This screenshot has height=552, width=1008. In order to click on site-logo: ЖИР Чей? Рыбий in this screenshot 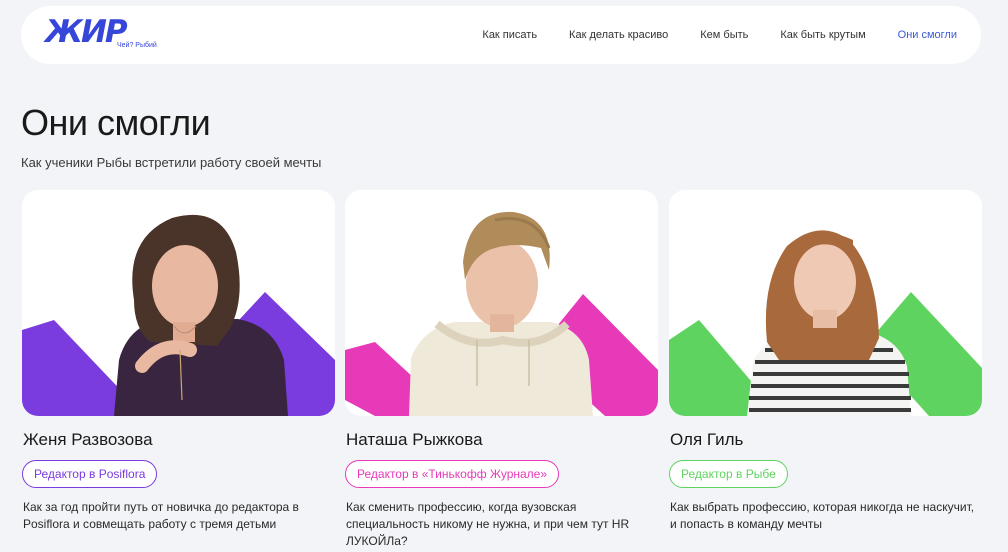, I will do `click(101, 33)`.